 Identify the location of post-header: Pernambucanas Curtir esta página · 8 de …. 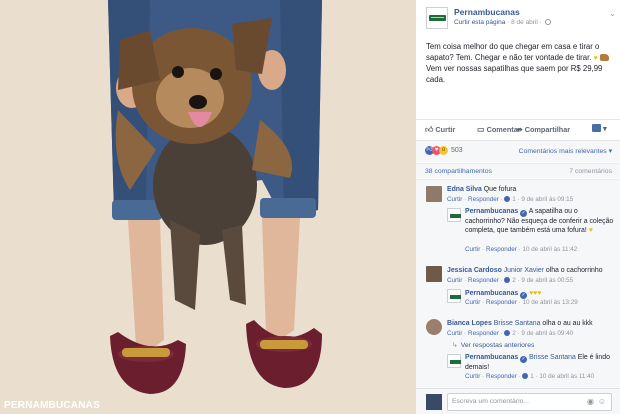
(521, 20).